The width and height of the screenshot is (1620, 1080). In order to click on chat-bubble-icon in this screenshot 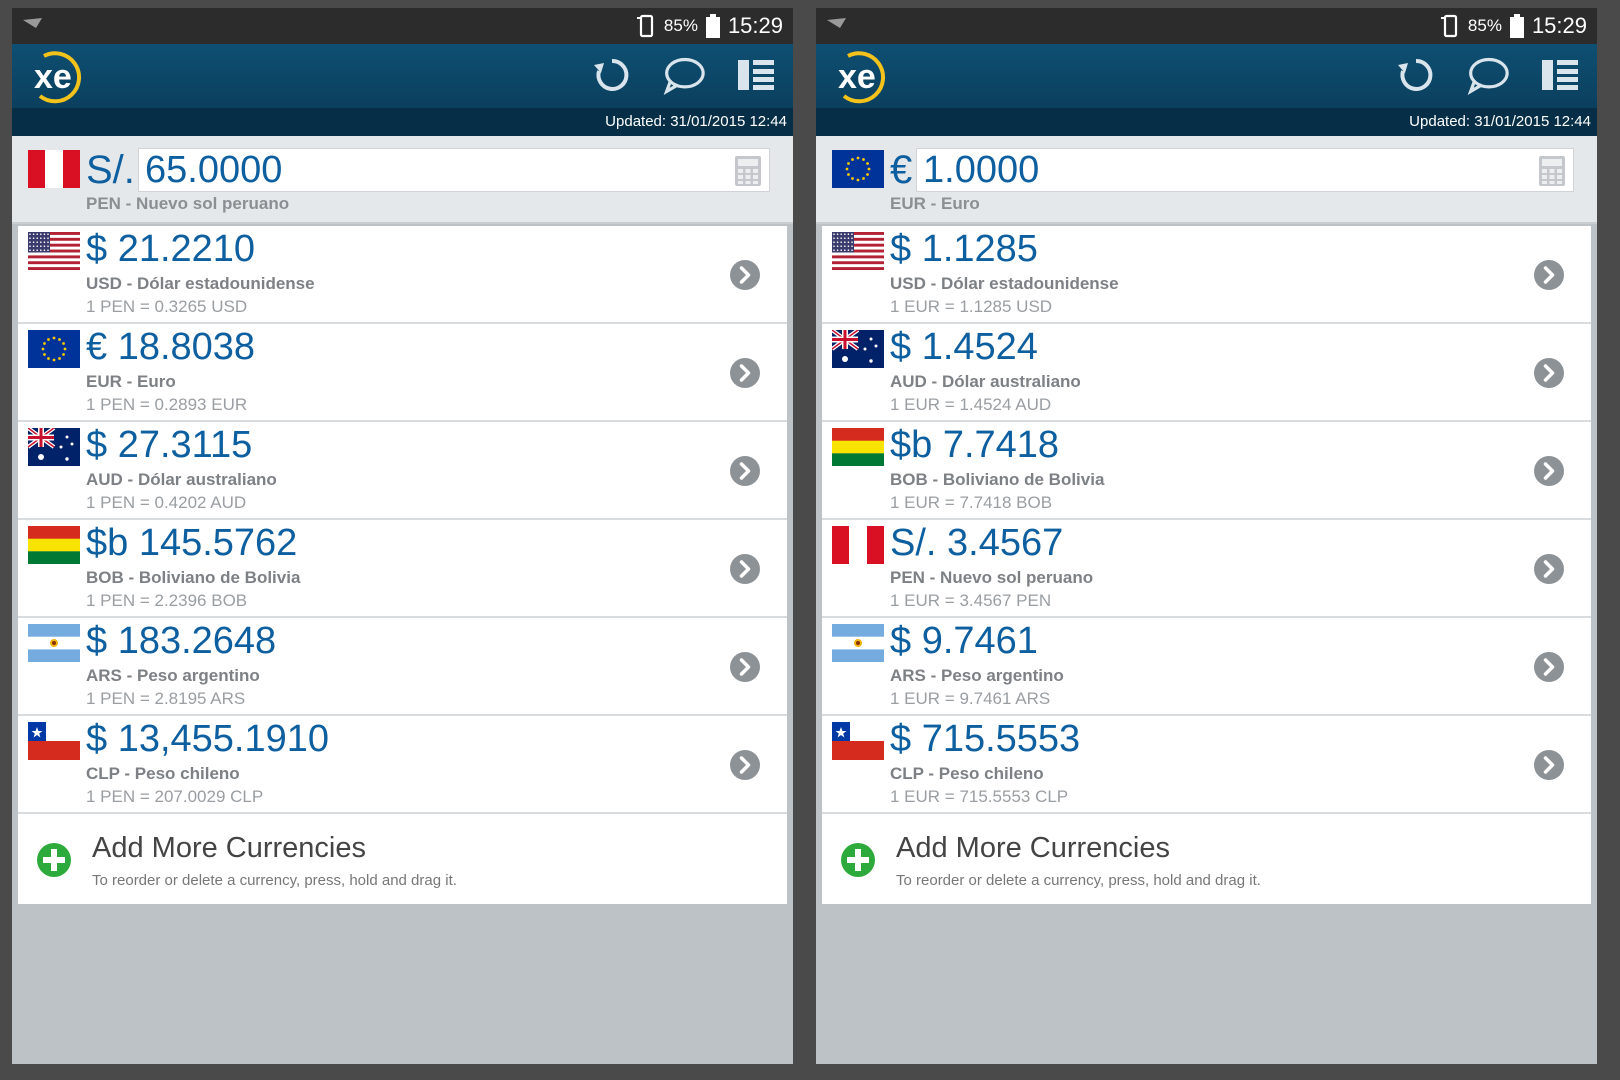, I will do `click(1488, 76)`.